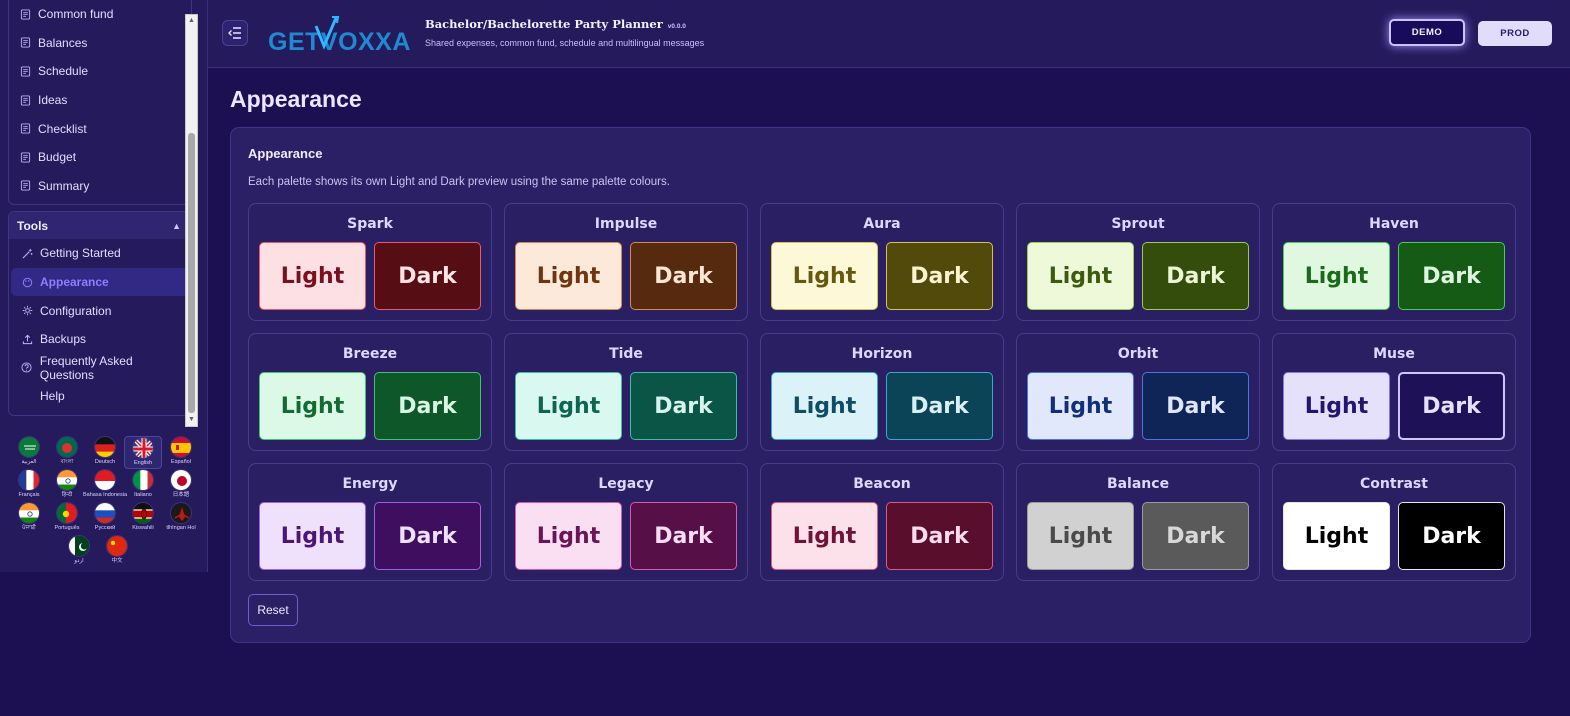 The image size is (1570, 716). What do you see at coordinates (568, 276) in the screenshot?
I see `palette-impulse-light-button: Light` at bounding box center [568, 276].